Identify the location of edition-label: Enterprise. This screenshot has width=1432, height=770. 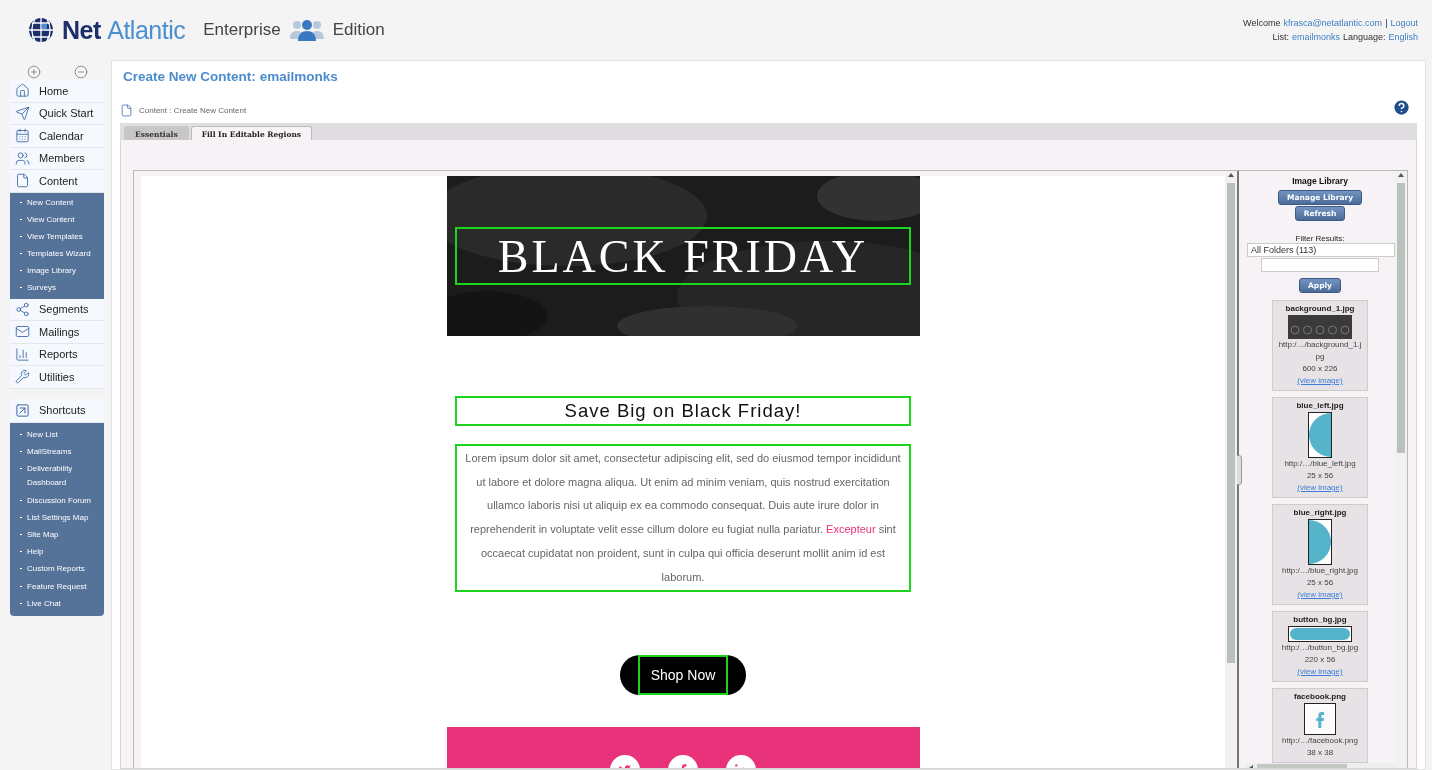
(242, 30).